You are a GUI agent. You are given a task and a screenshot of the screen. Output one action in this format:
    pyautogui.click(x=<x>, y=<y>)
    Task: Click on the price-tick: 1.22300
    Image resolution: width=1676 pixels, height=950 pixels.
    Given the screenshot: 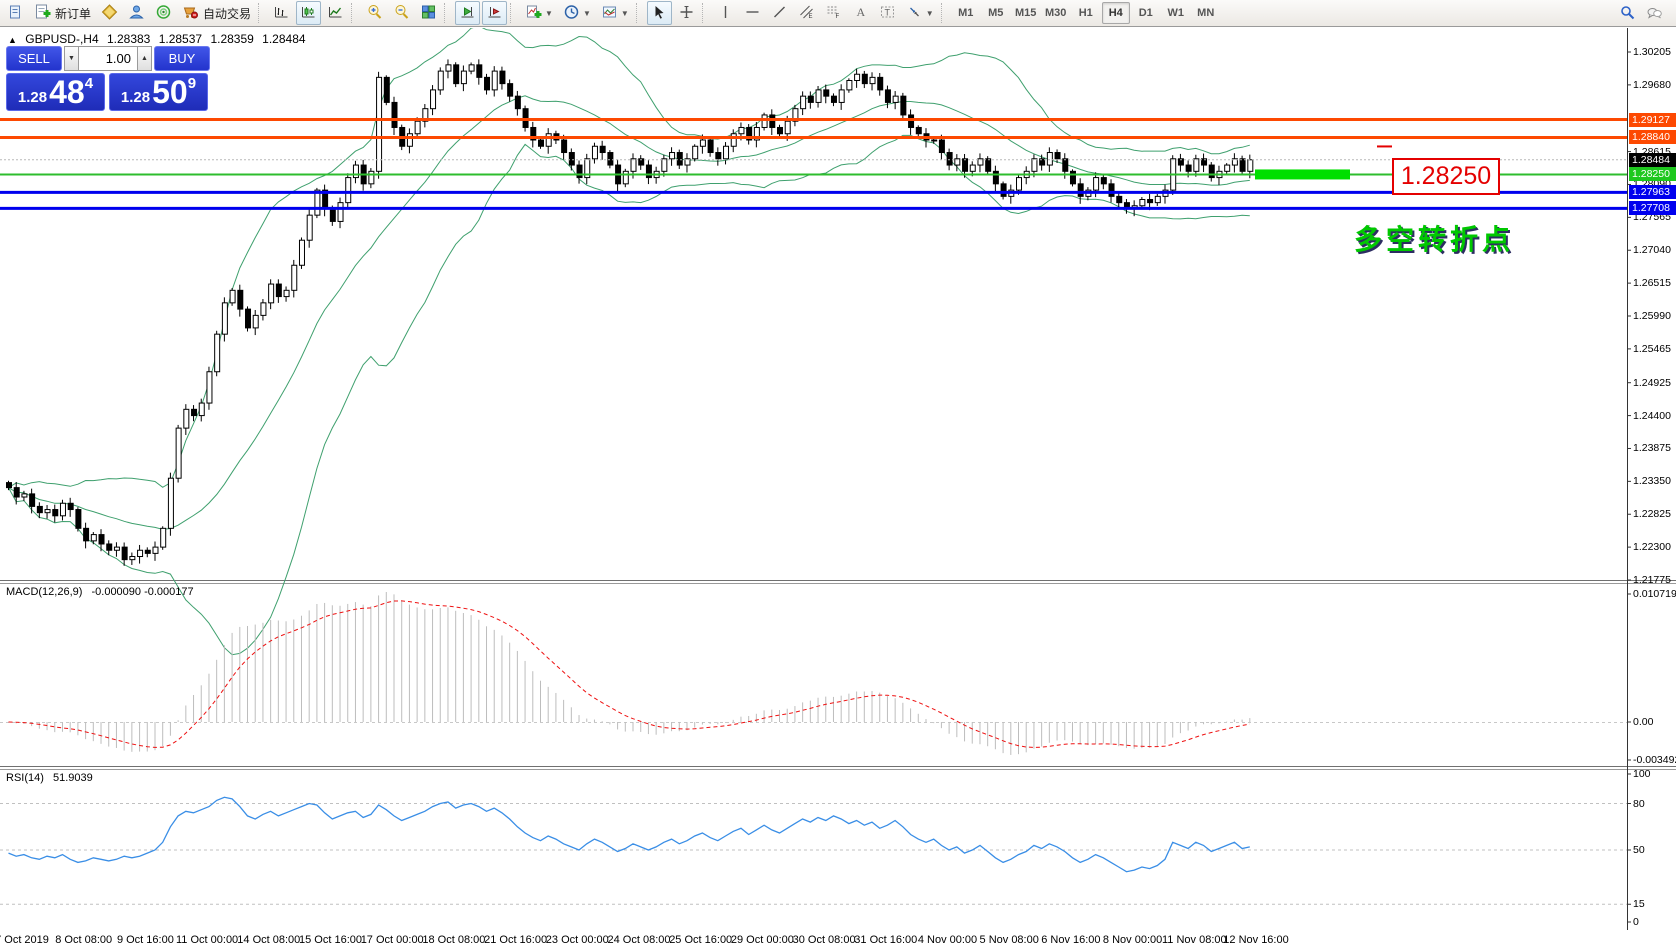 What is the action you would take?
    pyautogui.click(x=1652, y=547)
    